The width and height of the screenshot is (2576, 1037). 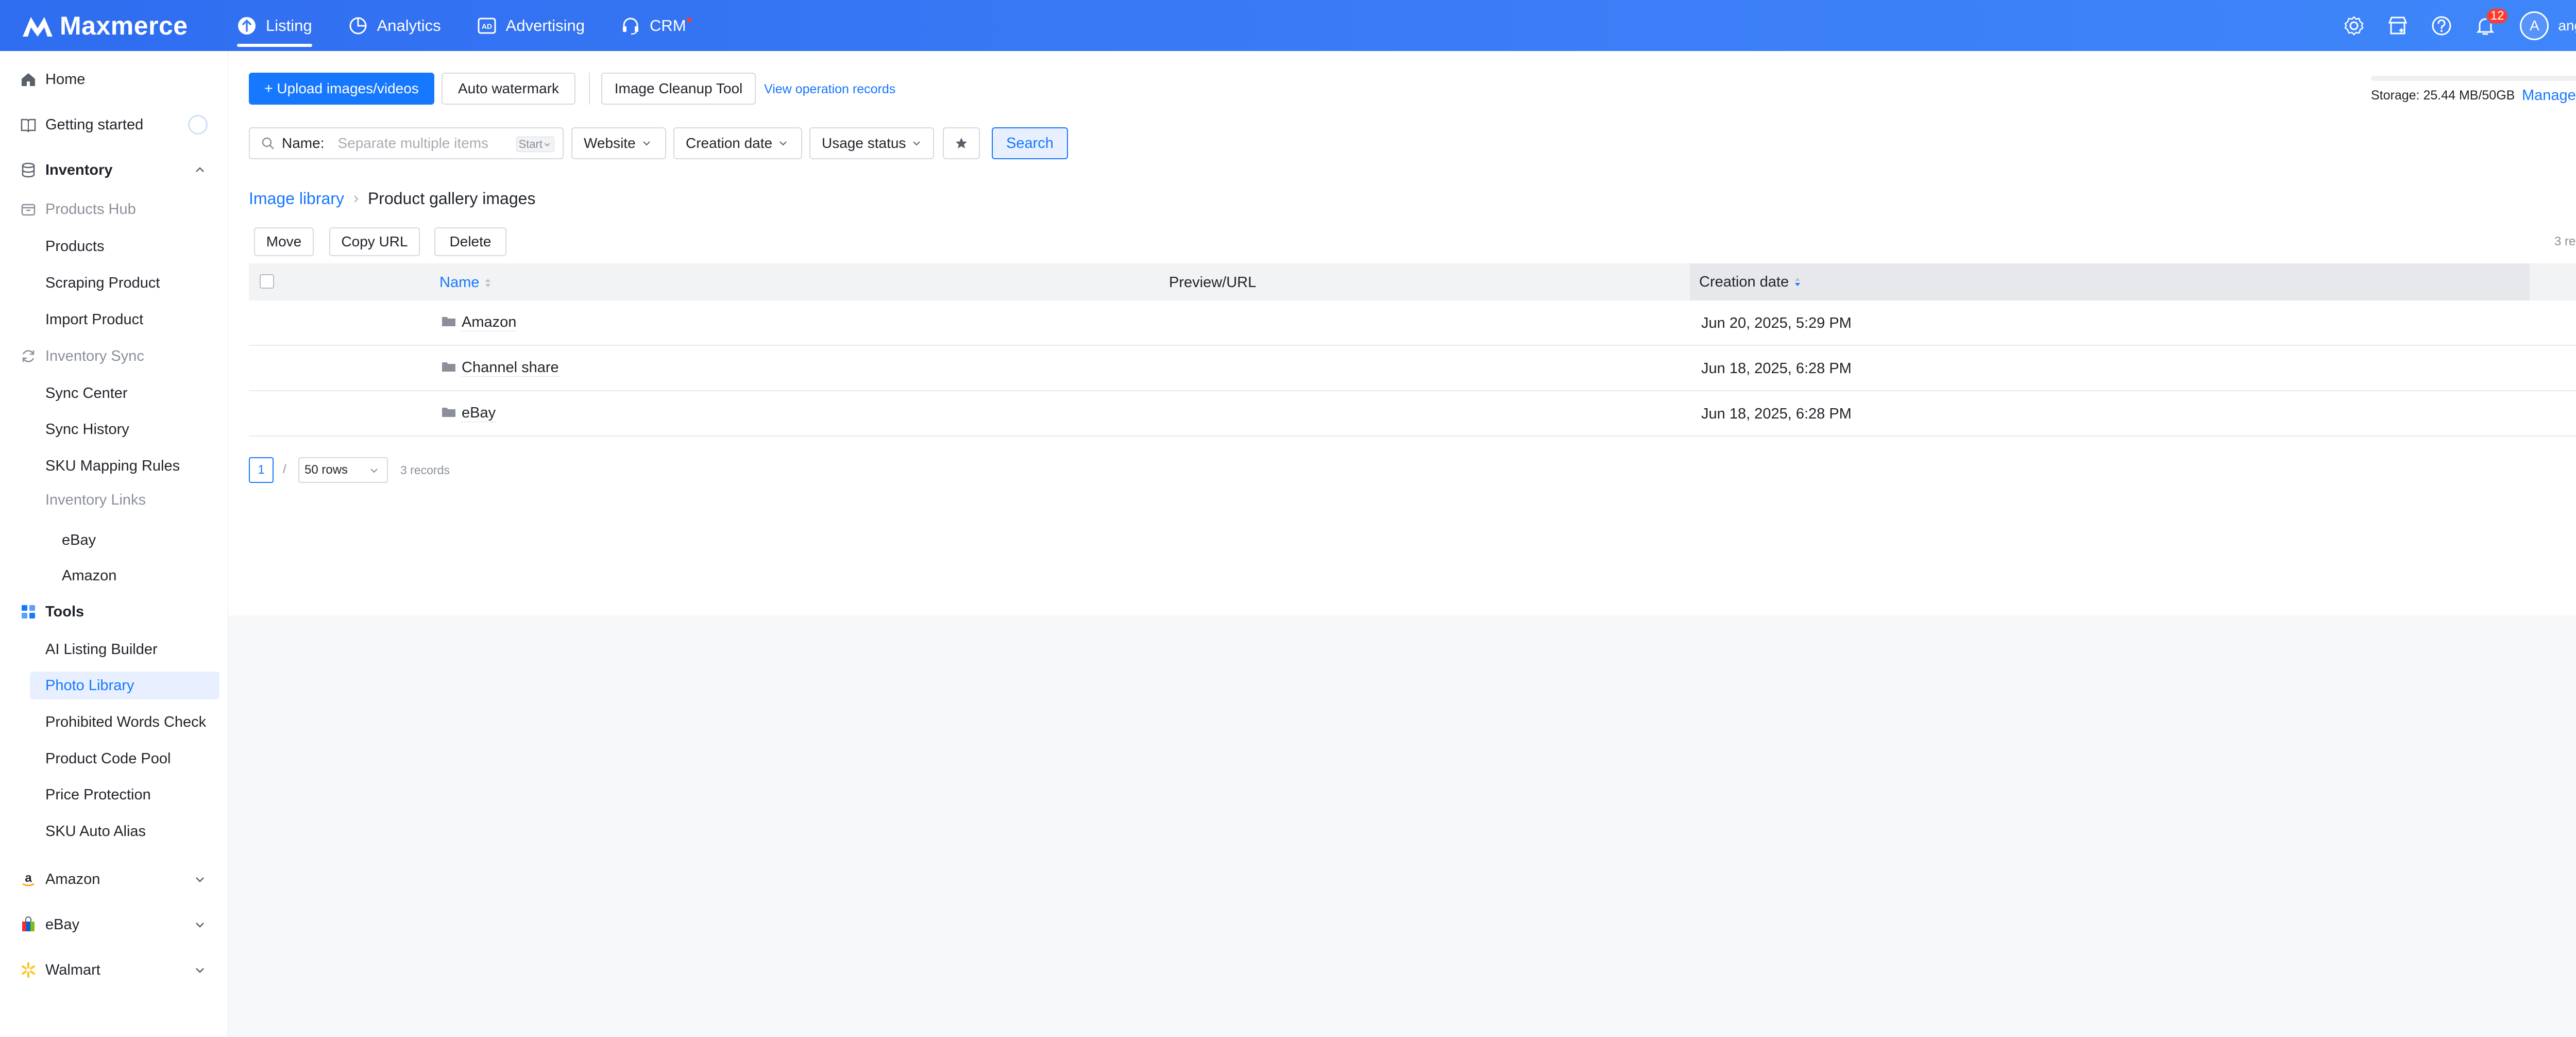 I want to click on nav-tab-advertising: AD Advertising, so click(x=531, y=25).